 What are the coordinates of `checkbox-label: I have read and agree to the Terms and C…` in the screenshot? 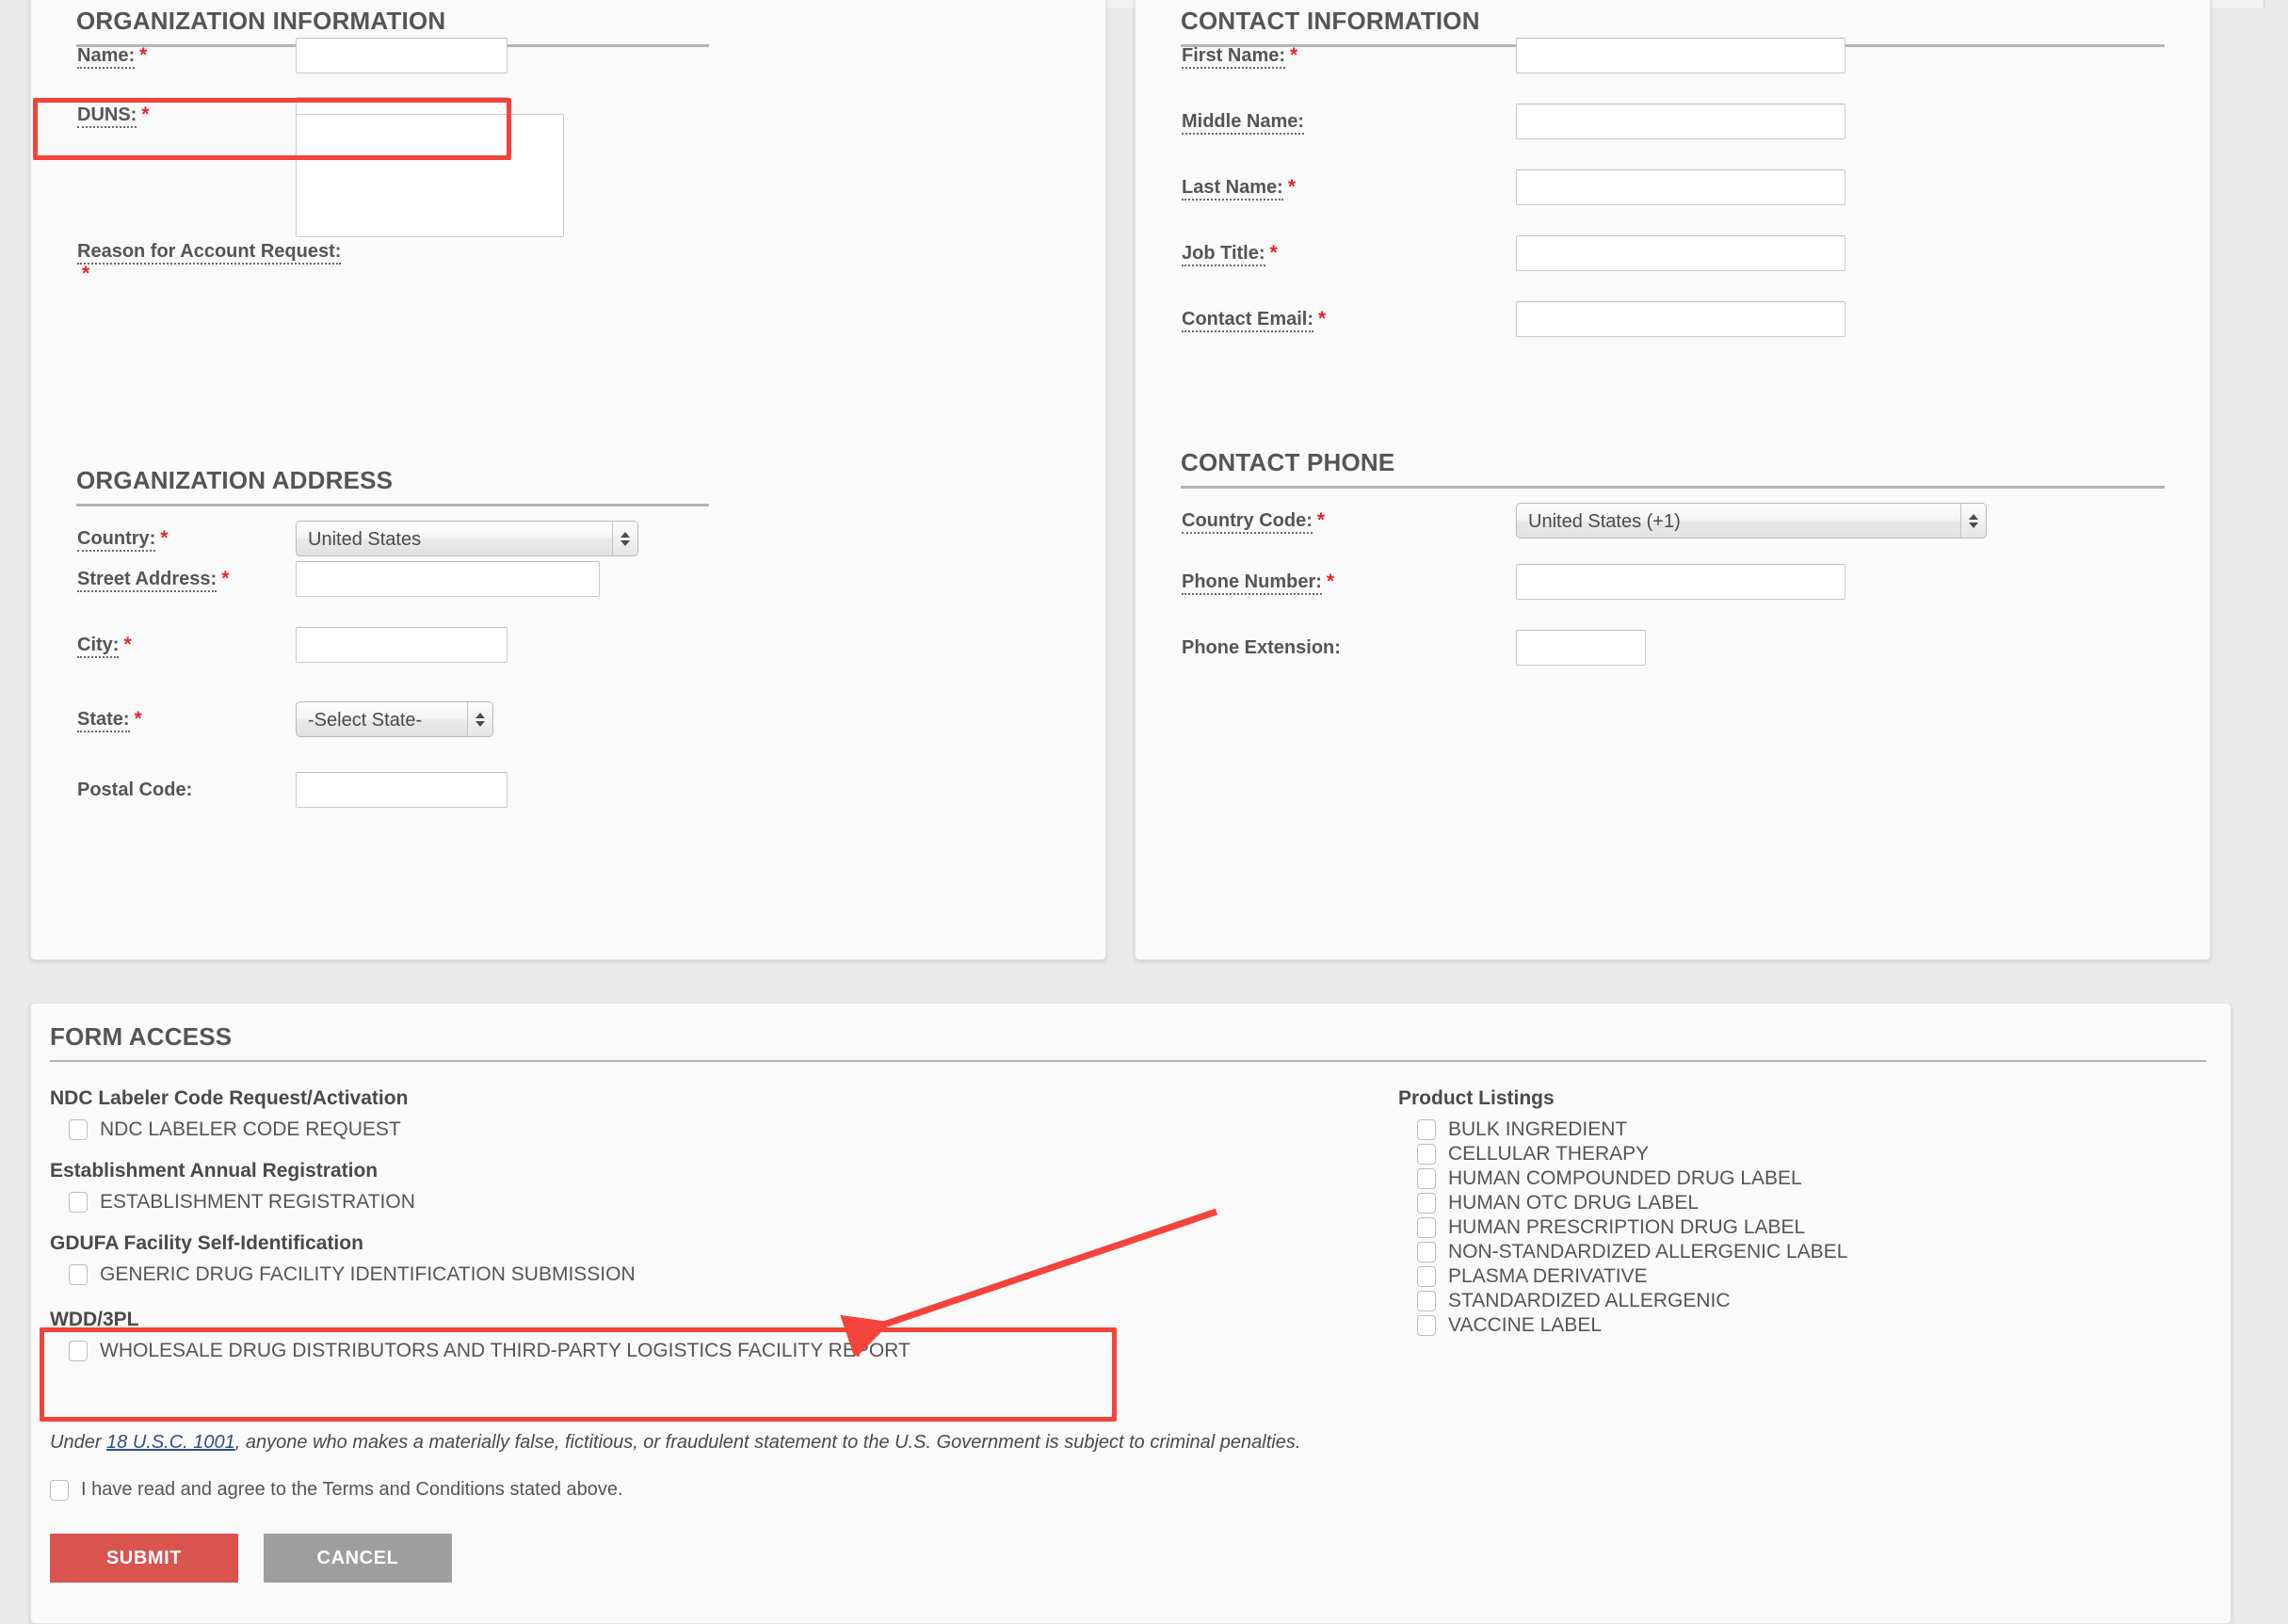 It's located at (352, 1489).